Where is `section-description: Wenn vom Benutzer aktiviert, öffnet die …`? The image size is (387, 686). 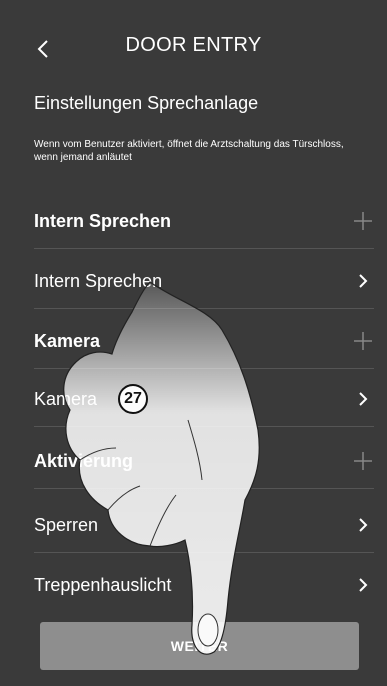
section-description: Wenn vom Benutzer aktiviert, öffnet die … is located at coordinates (189, 151).